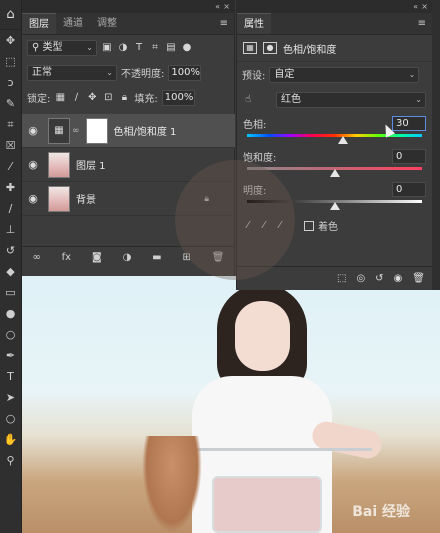 Image resolution: width=440 pixels, height=533 pixels. Describe the element at coordinates (97, 257) in the screenshot. I see `add-mask-icon: ◙` at that location.